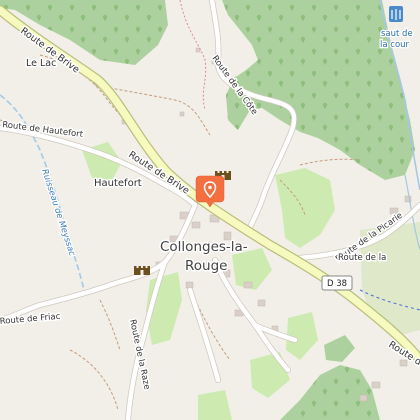  What do you see at coordinates (58, 213) in the screenshot?
I see `water-label-ruisseau-de-meyssac: Ruisseau de Meyssac` at bounding box center [58, 213].